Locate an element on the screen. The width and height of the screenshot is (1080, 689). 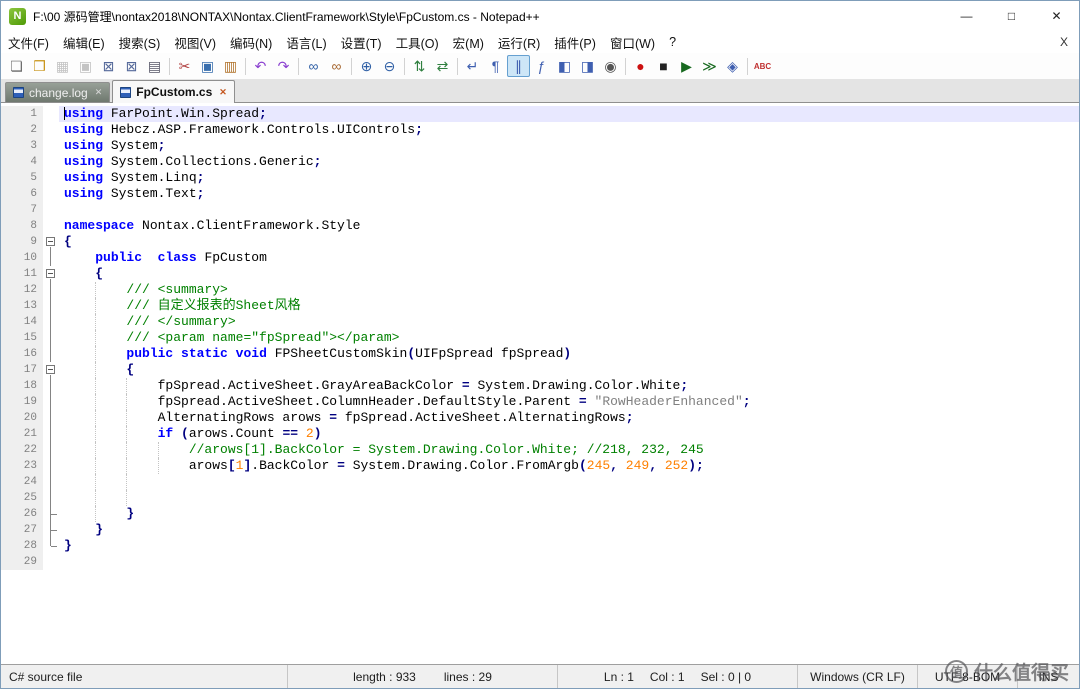
line-number: 2 is located at coordinates (22, 130).